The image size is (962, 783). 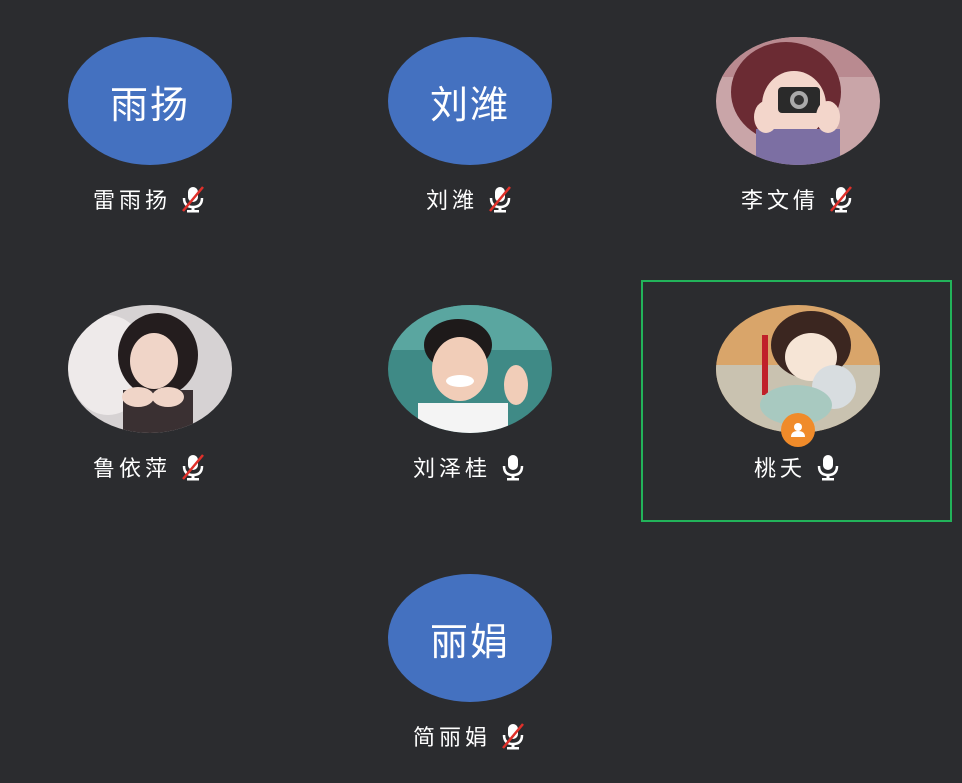 What do you see at coordinates (779, 201) in the screenshot?
I see `participant-name: 李文倩` at bounding box center [779, 201].